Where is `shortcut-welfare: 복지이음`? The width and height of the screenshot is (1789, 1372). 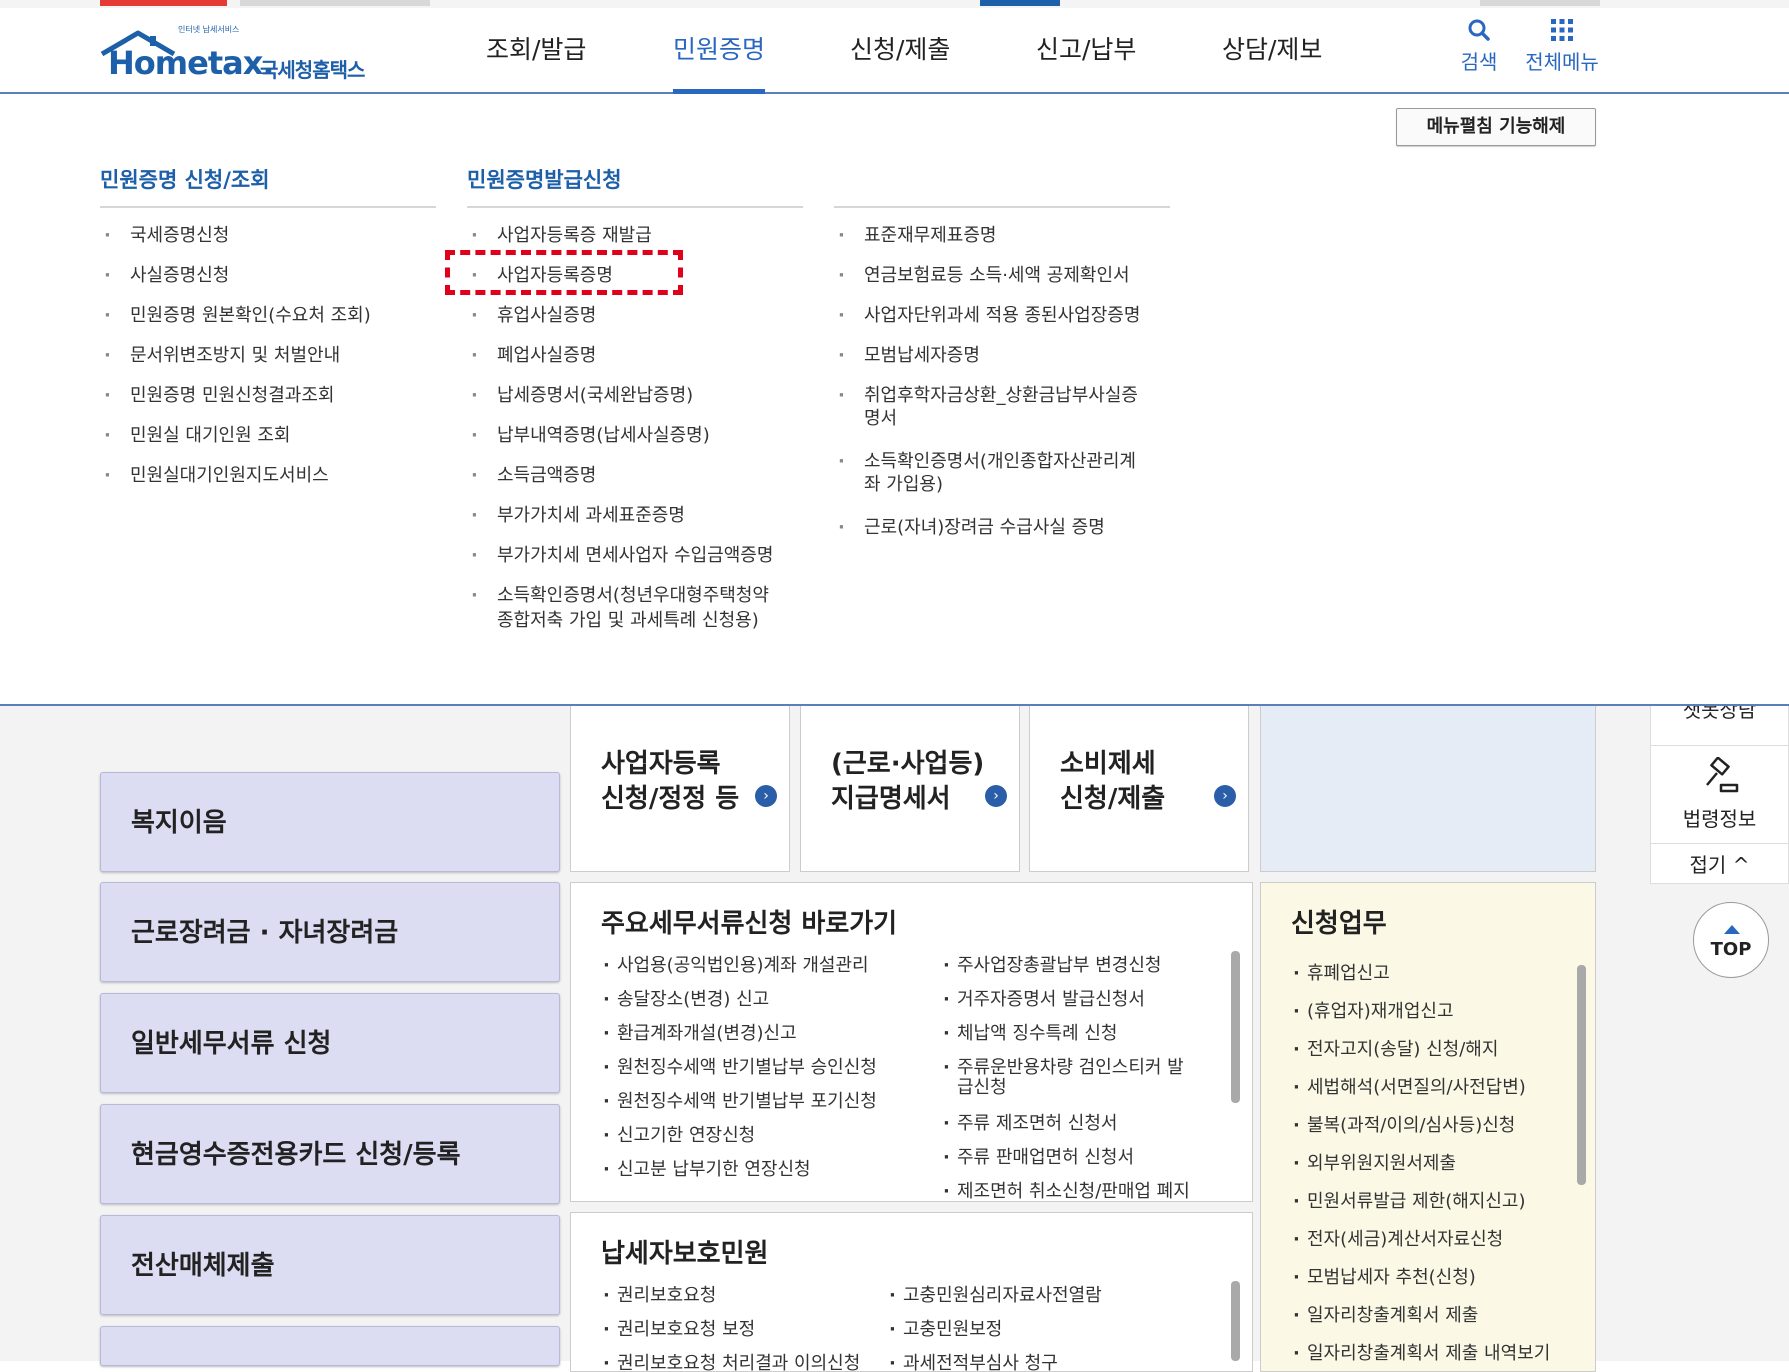 shortcut-welfare: 복지이음 is located at coordinates (330, 822).